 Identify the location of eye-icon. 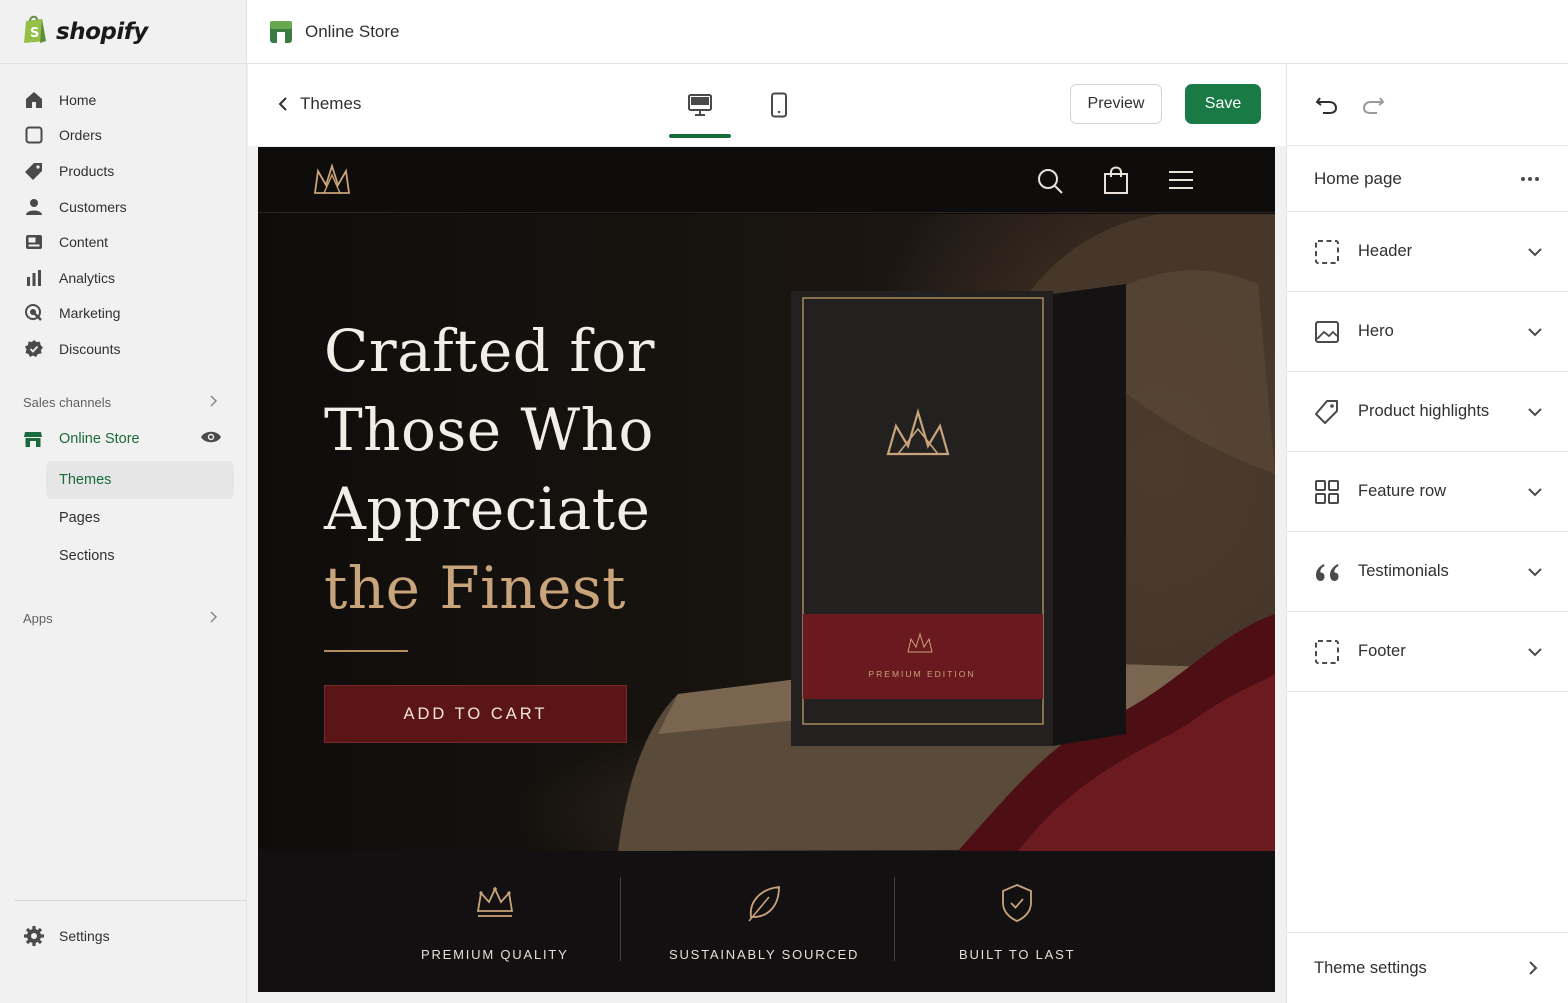
(211, 439).